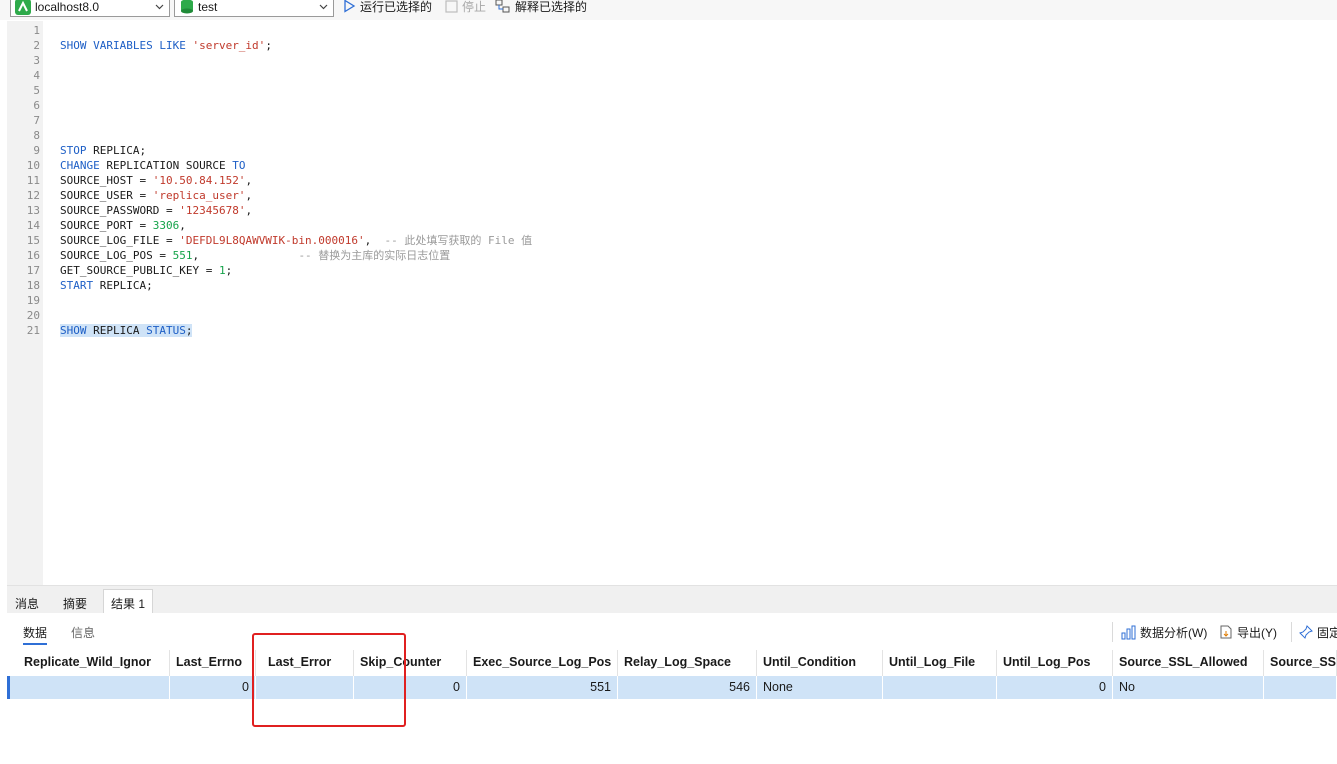 This screenshot has height=764, width=1337. What do you see at coordinates (33, 240) in the screenshot?
I see `line-number: 15` at bounding box center [33, 240].